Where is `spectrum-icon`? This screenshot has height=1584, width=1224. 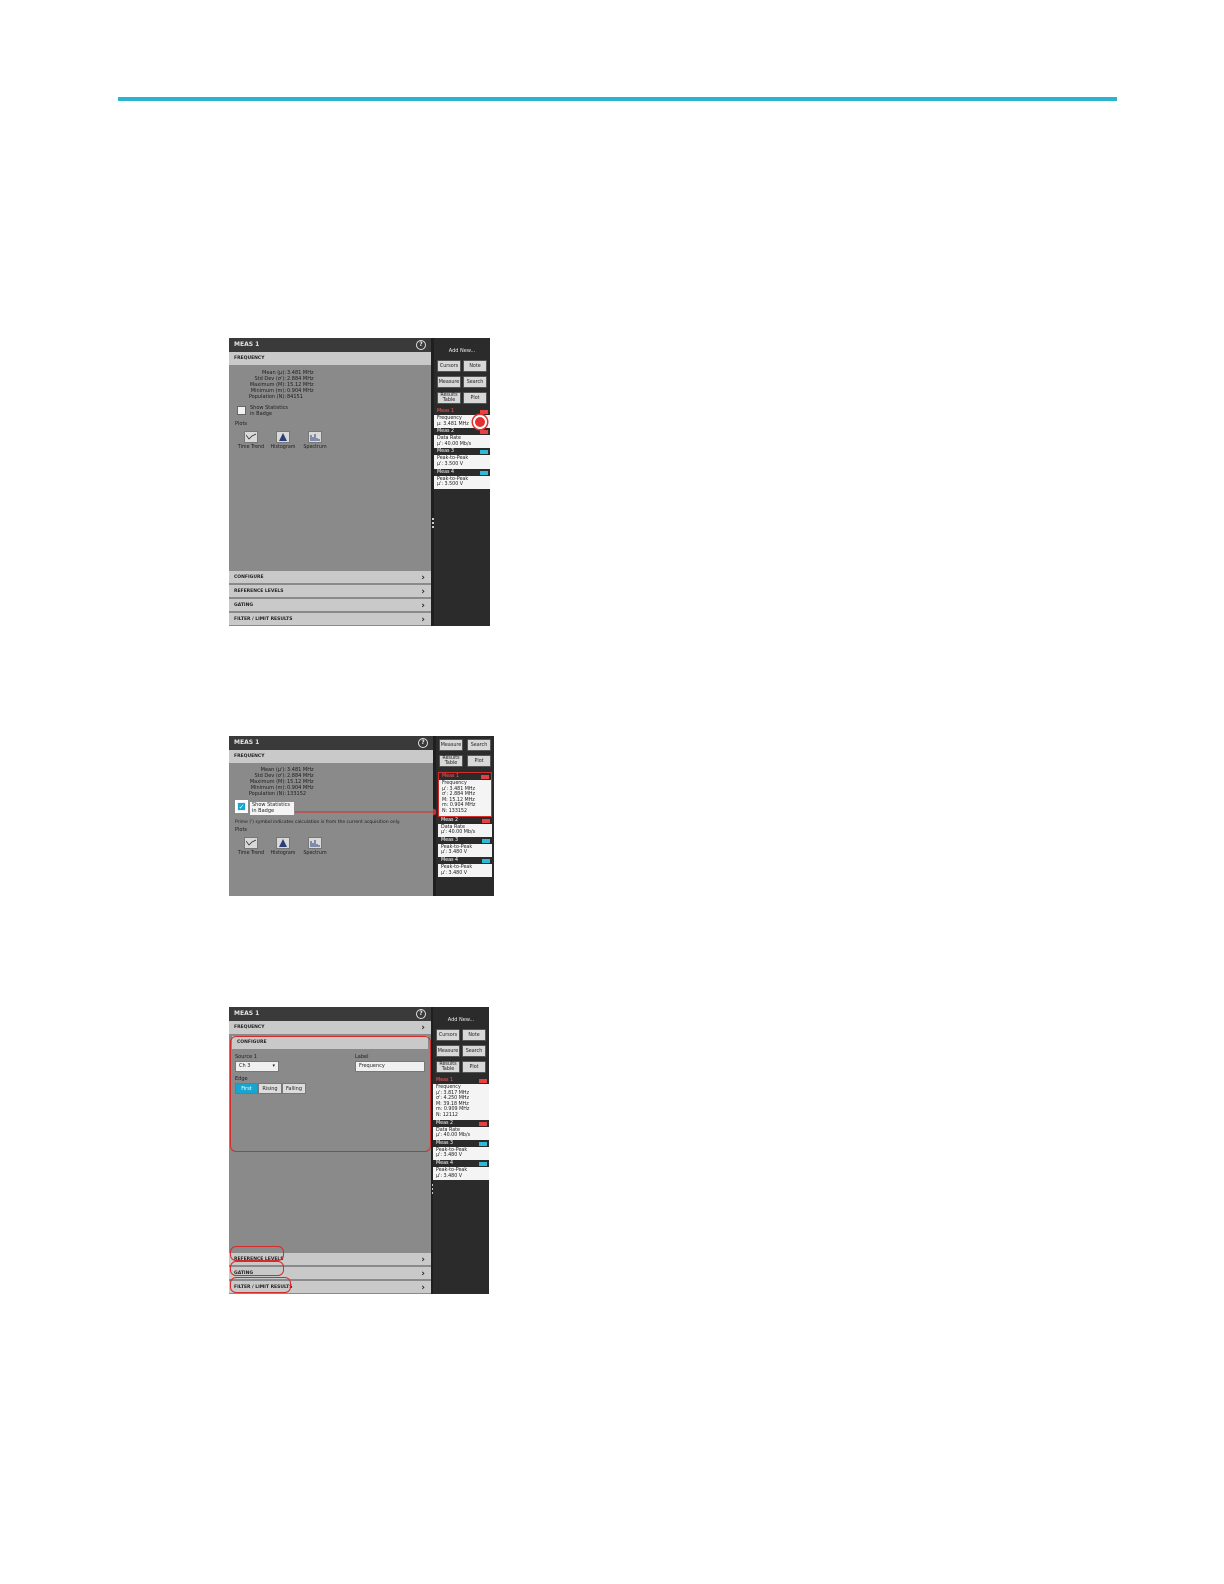 spectrum-icon is located at coordinates (315, 437).